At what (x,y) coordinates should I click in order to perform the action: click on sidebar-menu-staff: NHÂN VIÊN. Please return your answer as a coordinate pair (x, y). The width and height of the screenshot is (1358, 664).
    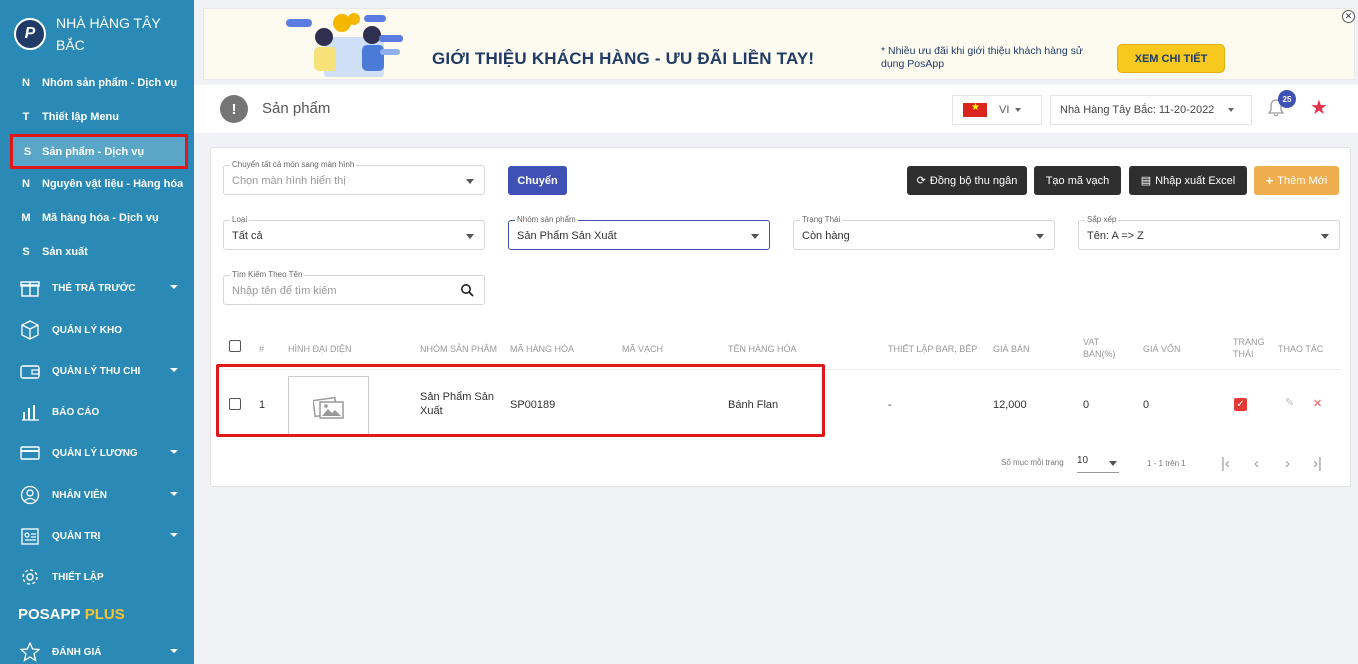
    Looking at the image, I should click on (103, 495).